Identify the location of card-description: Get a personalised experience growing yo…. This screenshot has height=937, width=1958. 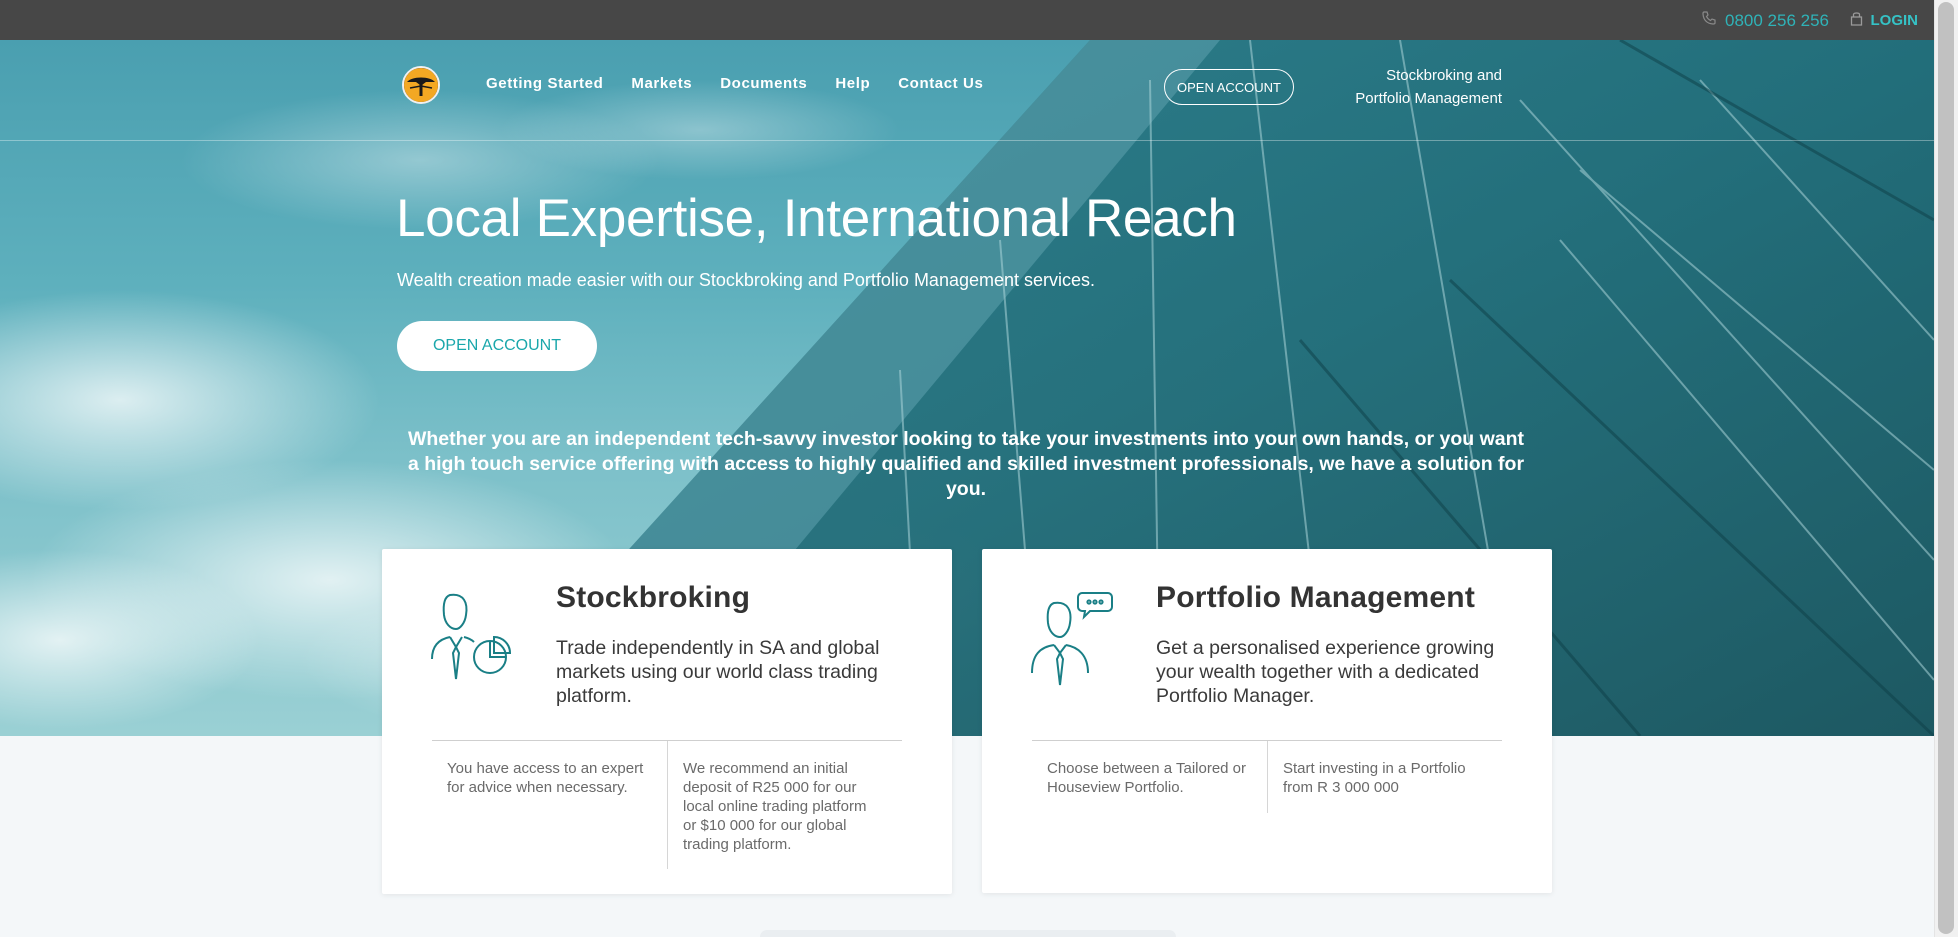
(1325, 672).